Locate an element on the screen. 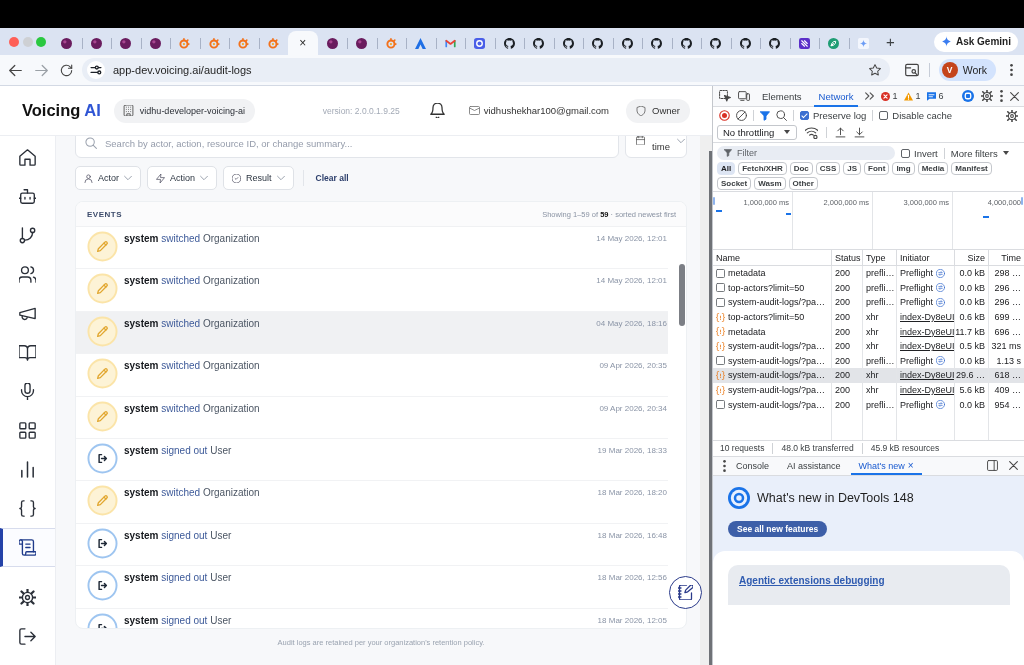 The image size is (1024, 665). type-chip: Fetch/XHR is located at coordinates (762, 168).